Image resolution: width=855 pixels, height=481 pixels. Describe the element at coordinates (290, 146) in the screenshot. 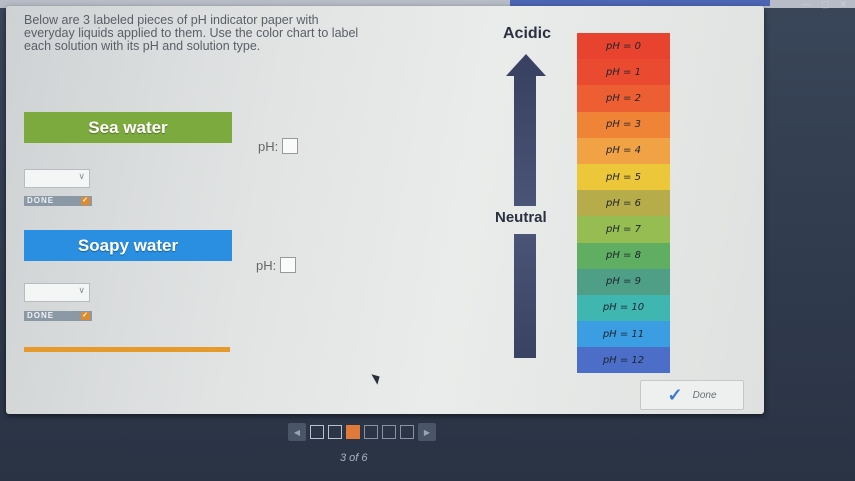

I see `ph-input-sea-water` at that location.